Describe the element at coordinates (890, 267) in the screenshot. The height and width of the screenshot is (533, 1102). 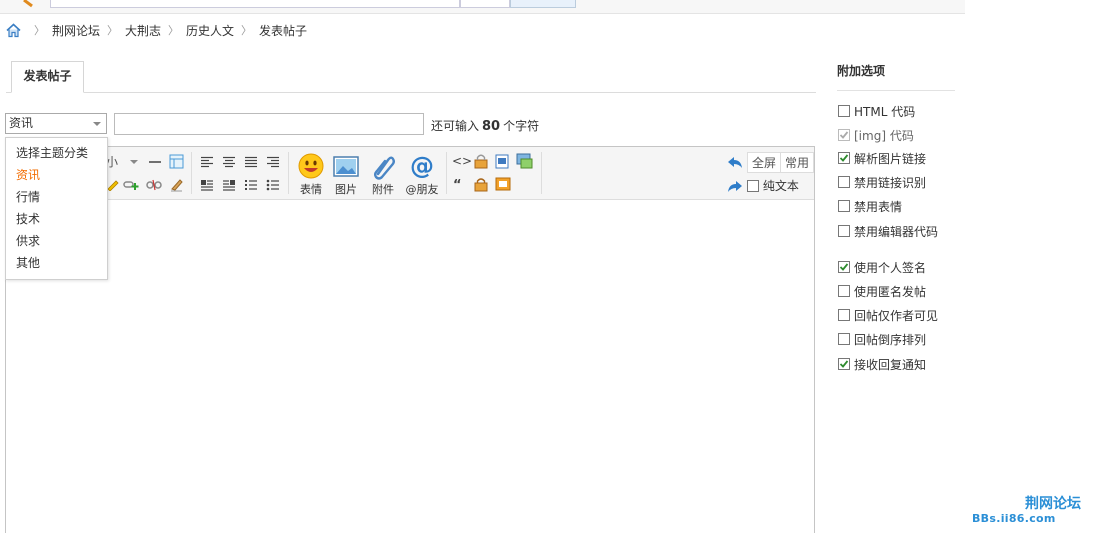
I see `option-label: 使用个人签名` at that location.